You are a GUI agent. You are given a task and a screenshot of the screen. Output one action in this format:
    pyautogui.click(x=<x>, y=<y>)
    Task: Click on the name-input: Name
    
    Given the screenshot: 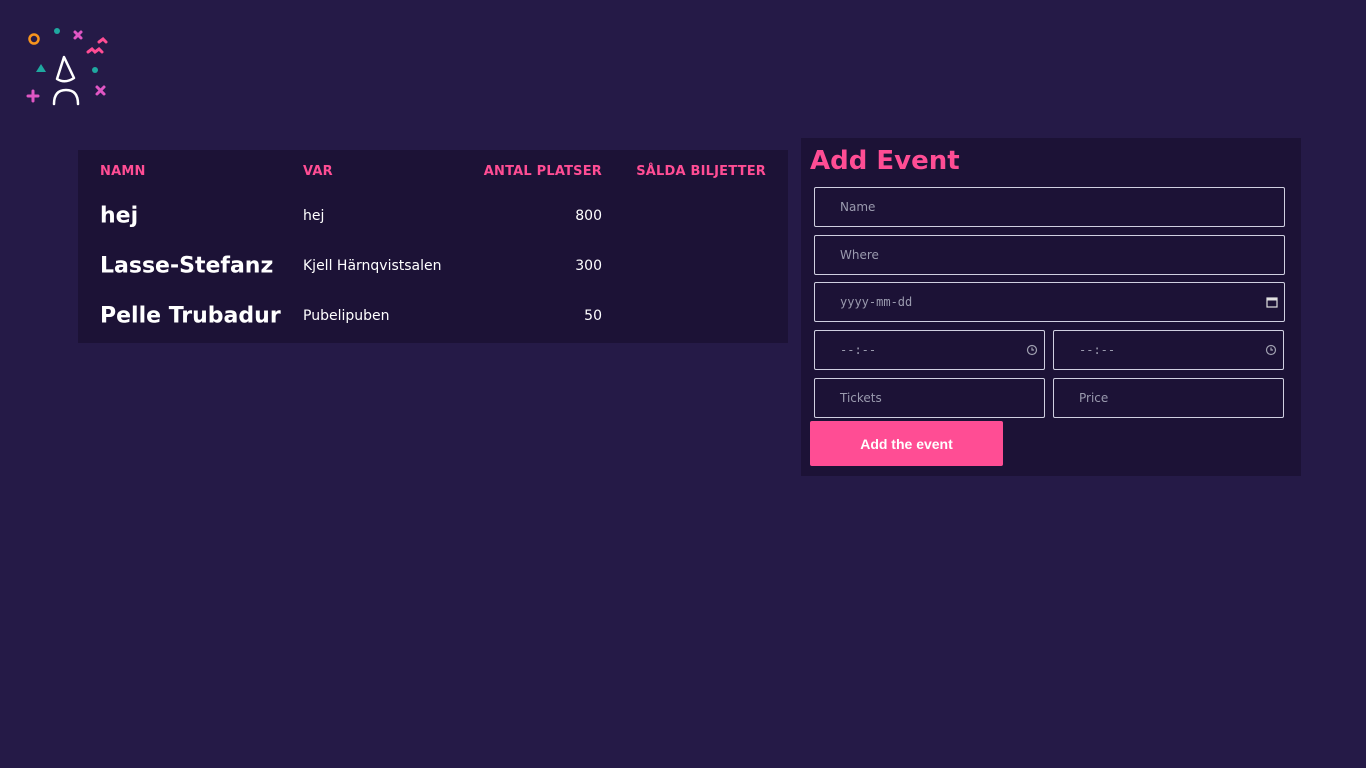 What is the action you would take?
    pyautogui.click(x=1049, y=207)
    